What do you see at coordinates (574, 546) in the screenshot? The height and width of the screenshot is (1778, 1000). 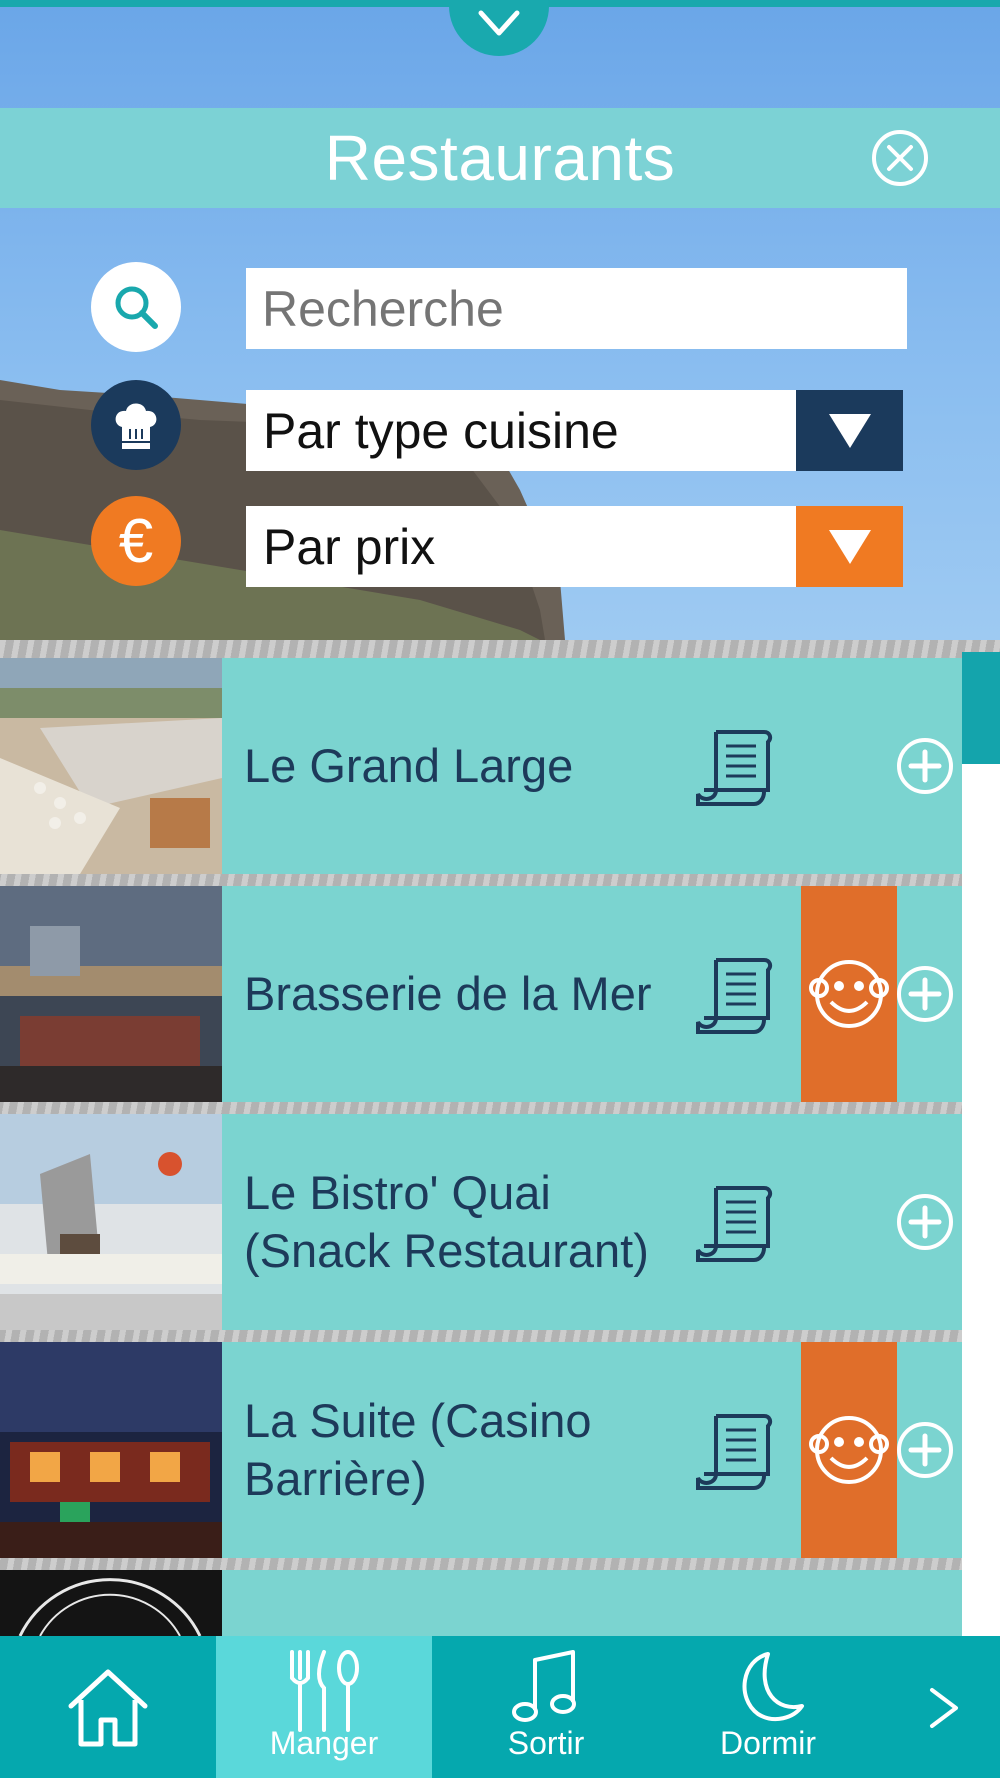 I see `price-select: Par prix` at bounding box center [574, 546].